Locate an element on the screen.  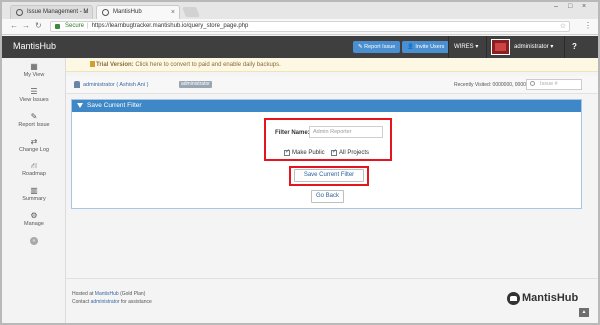
current-user-link: administrator ( Ashish Ani ) is located at coordinates (115, 85).